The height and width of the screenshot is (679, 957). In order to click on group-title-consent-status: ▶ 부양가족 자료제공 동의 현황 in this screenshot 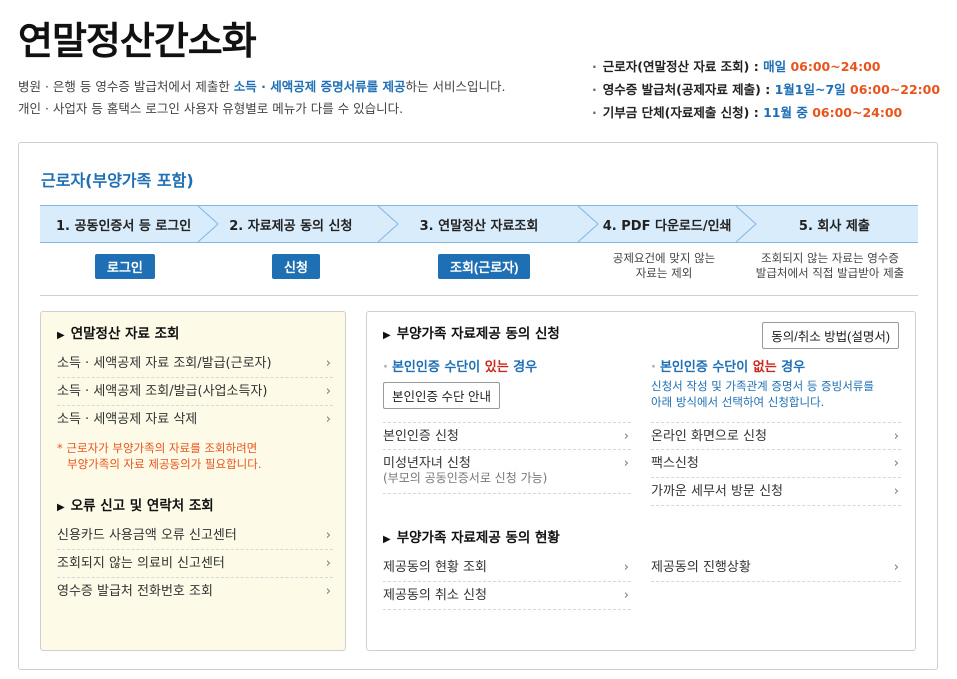, I will do `click(471, 536)`.